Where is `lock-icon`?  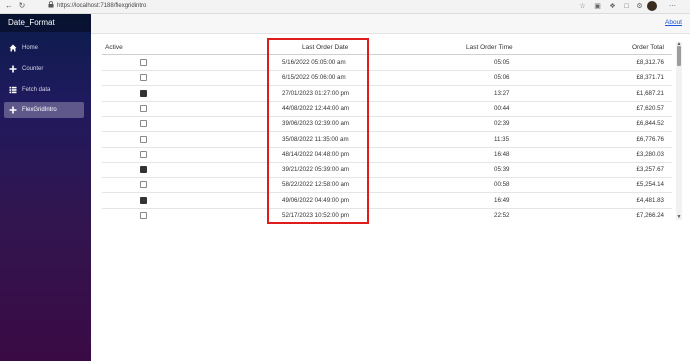
lock-icon is located at coordinates (51, 4).